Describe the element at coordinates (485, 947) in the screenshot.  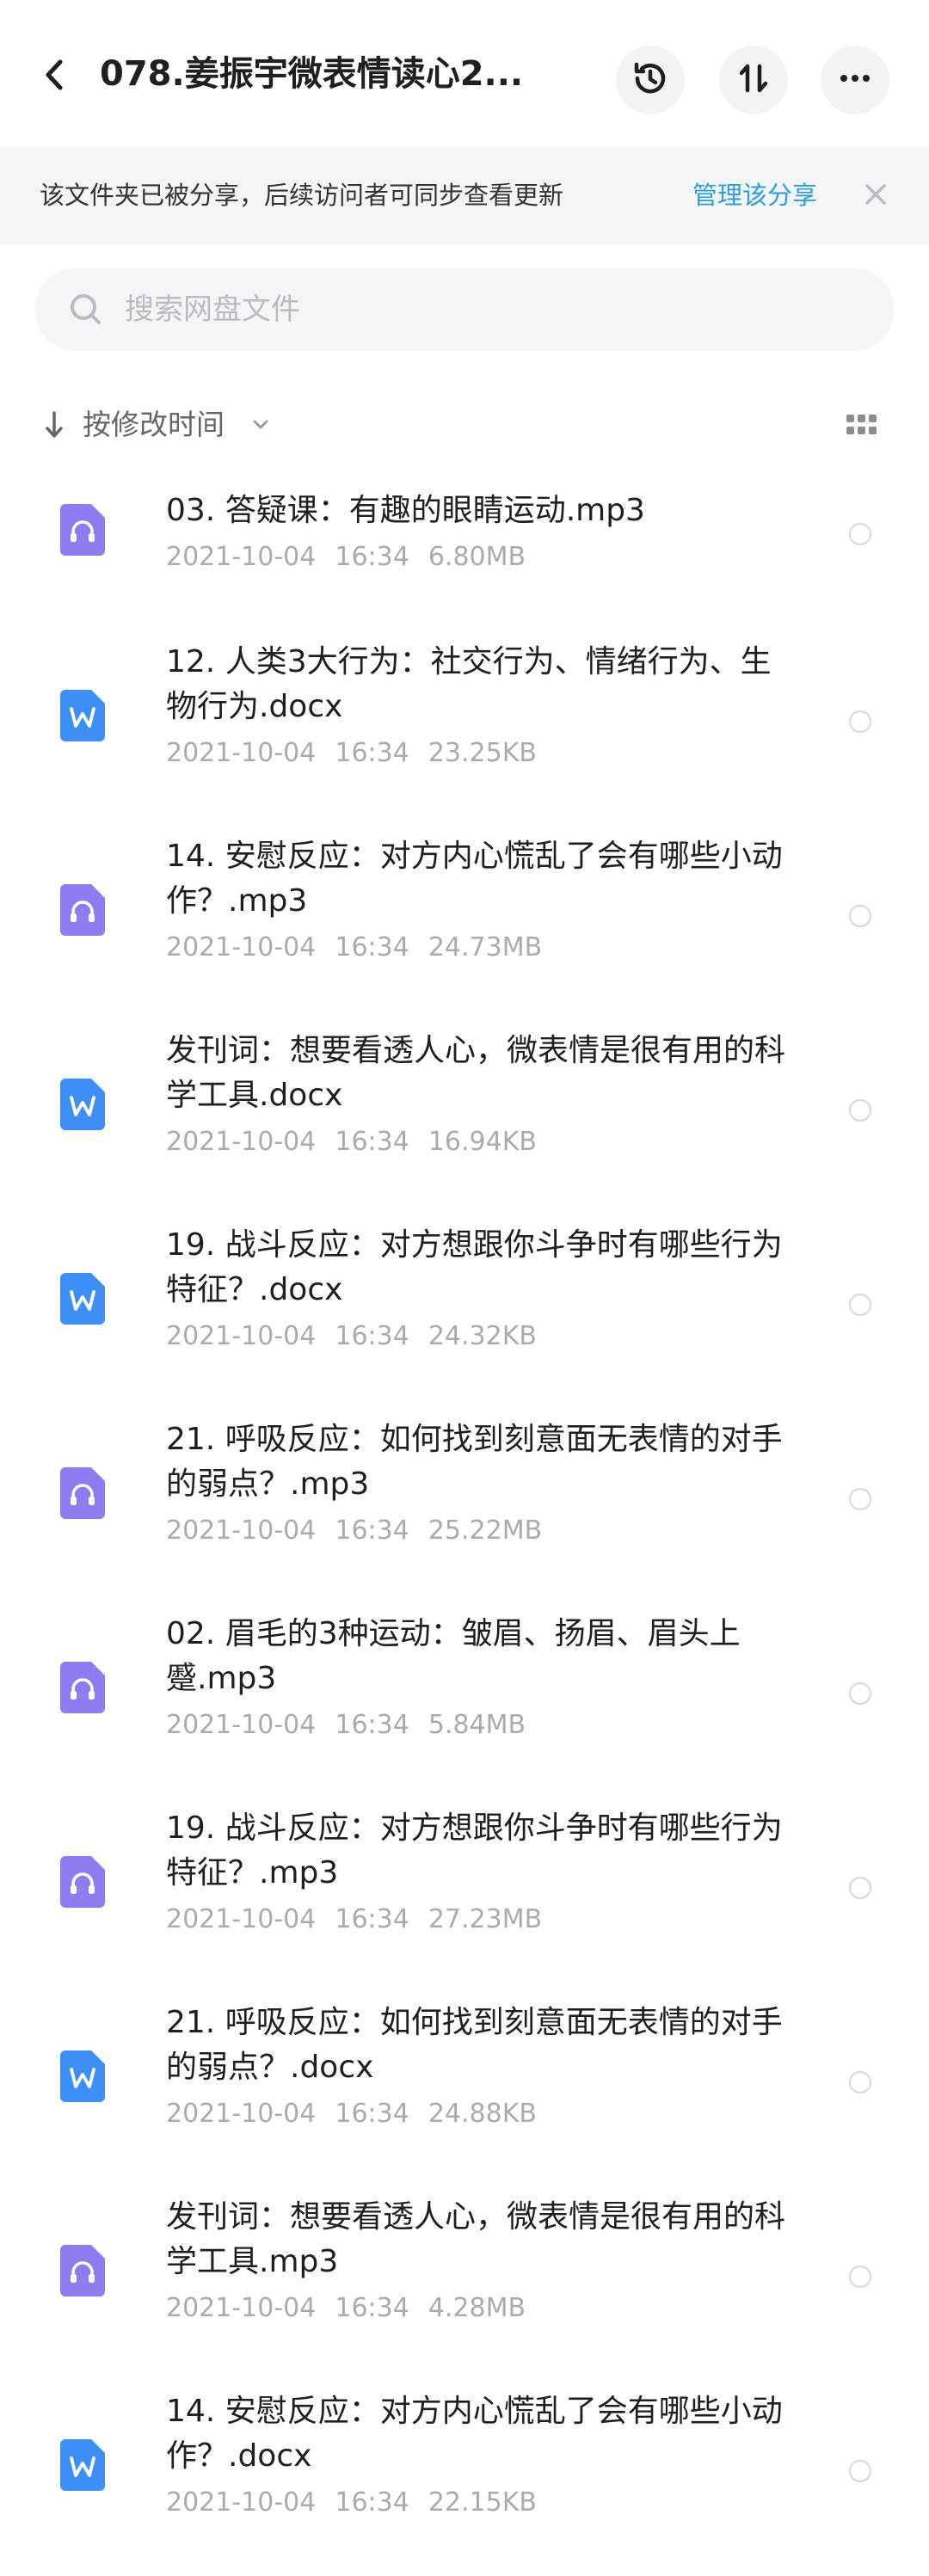
I see `file-size: 24.73MB` at that location.